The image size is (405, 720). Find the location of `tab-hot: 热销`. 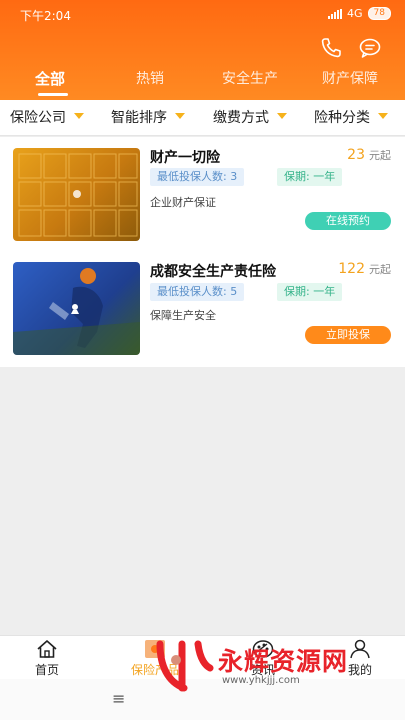

tab-hot: 热销 is located at coordinates (150, 79).